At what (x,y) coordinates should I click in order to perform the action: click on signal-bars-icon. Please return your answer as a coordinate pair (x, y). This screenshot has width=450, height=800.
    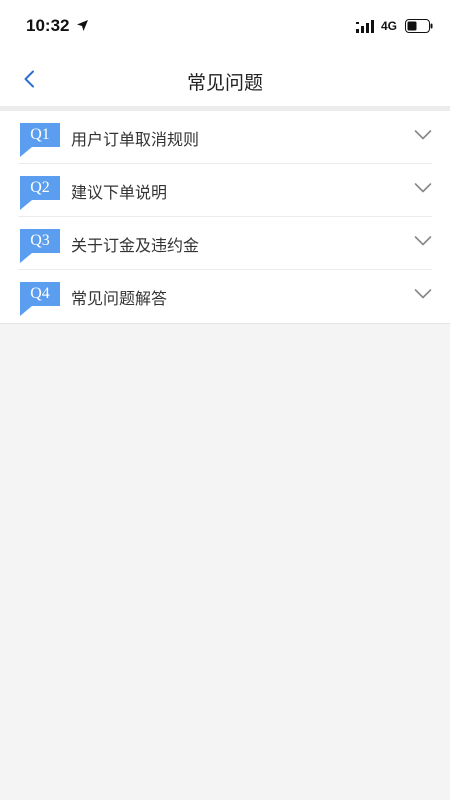
    Looking at the image, I should click on (365, 26).